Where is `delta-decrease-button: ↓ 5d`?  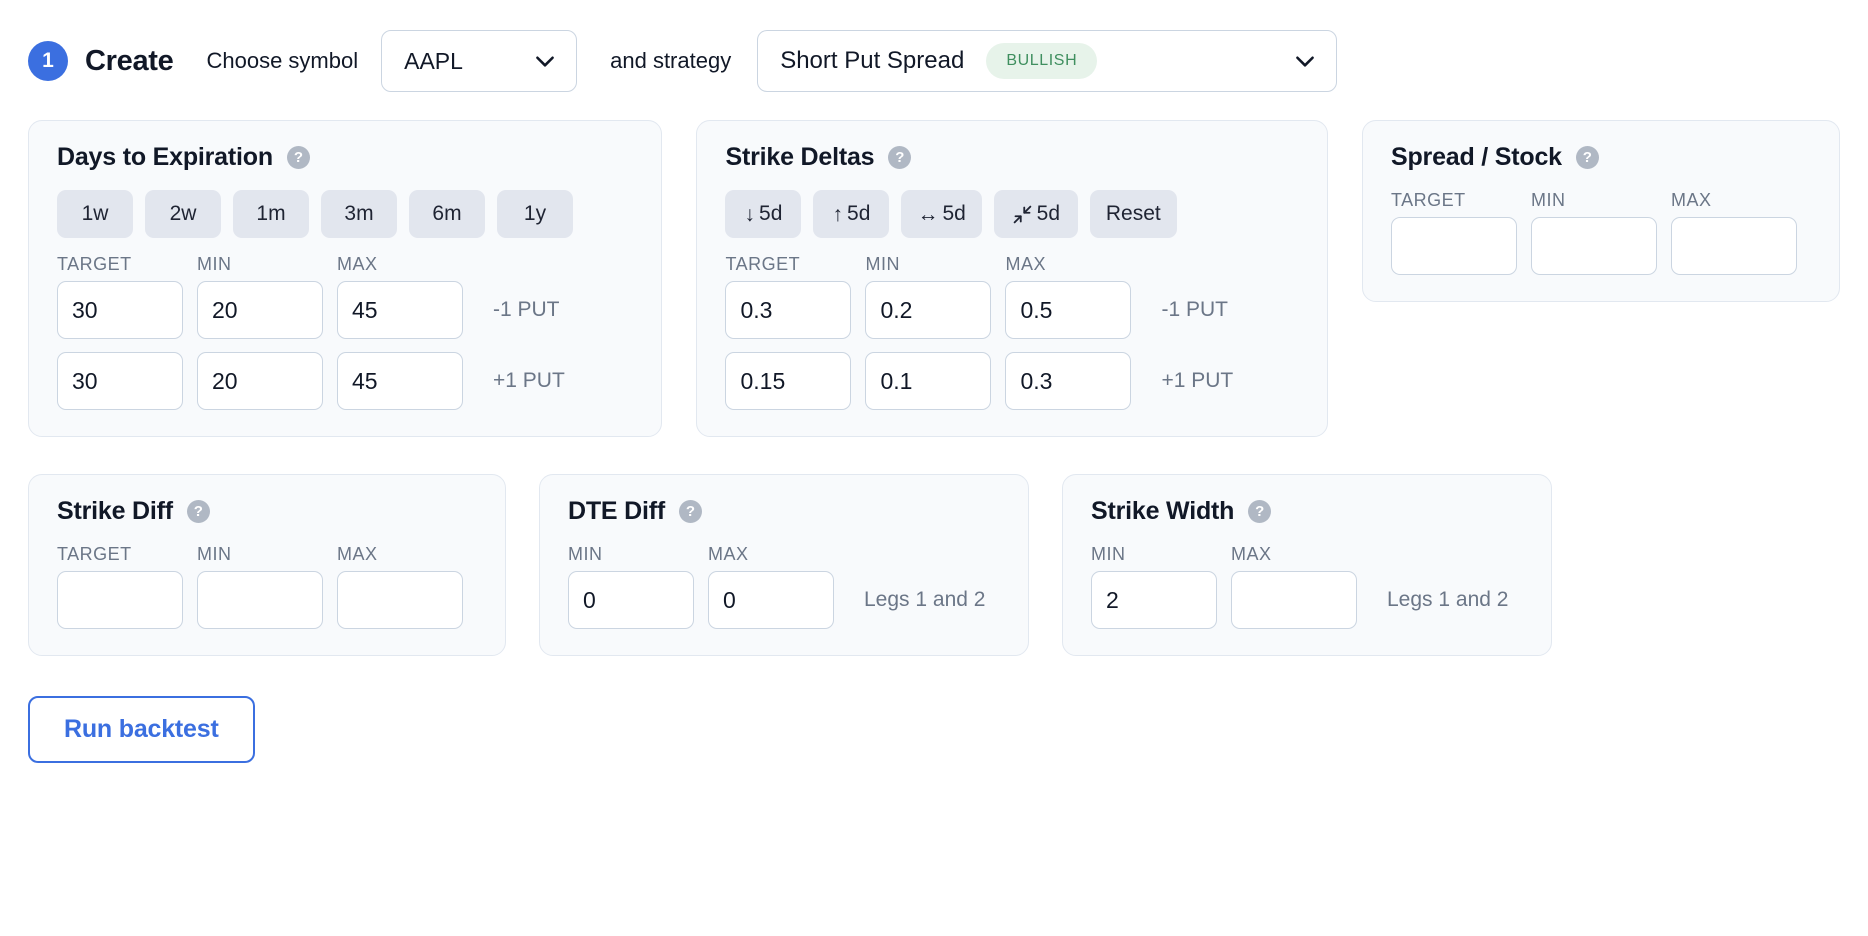 delta-decrease-button: ↓ 5d is located at coordinates (763, 214).